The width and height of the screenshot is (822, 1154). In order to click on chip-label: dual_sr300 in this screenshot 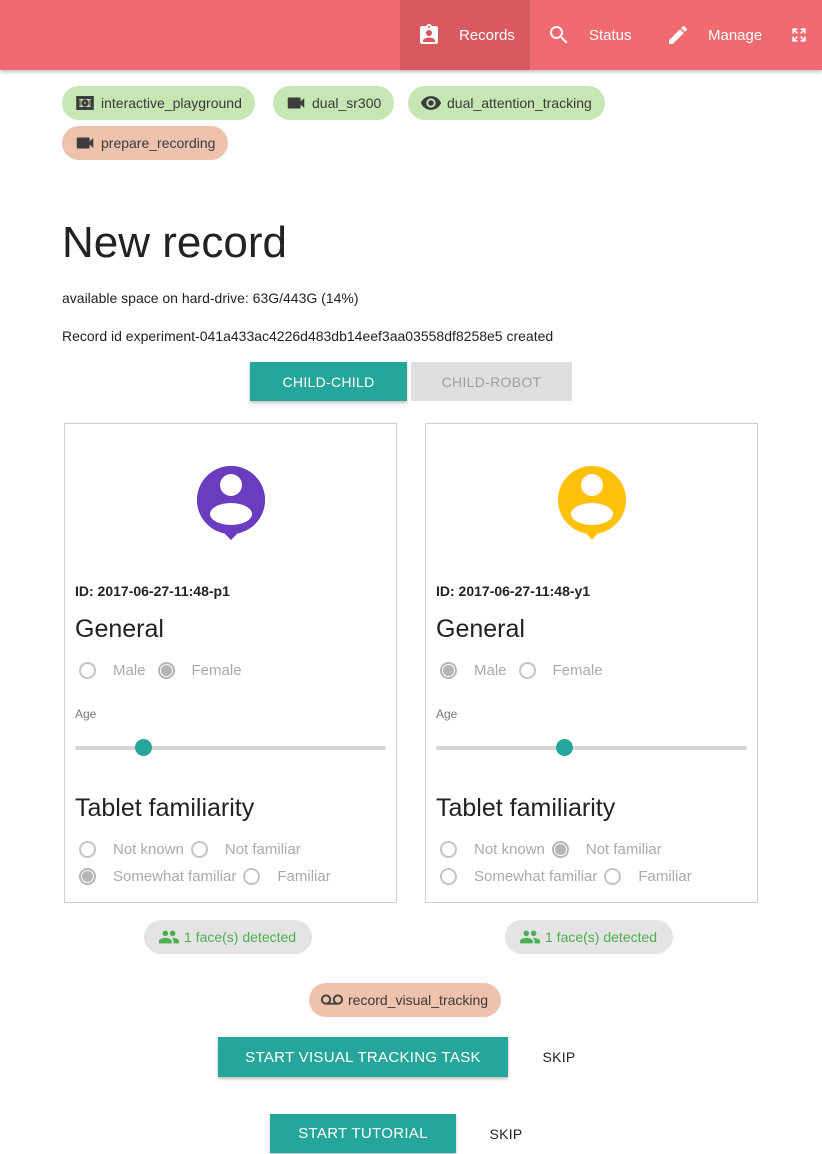, I will do `click(347, 103)`.